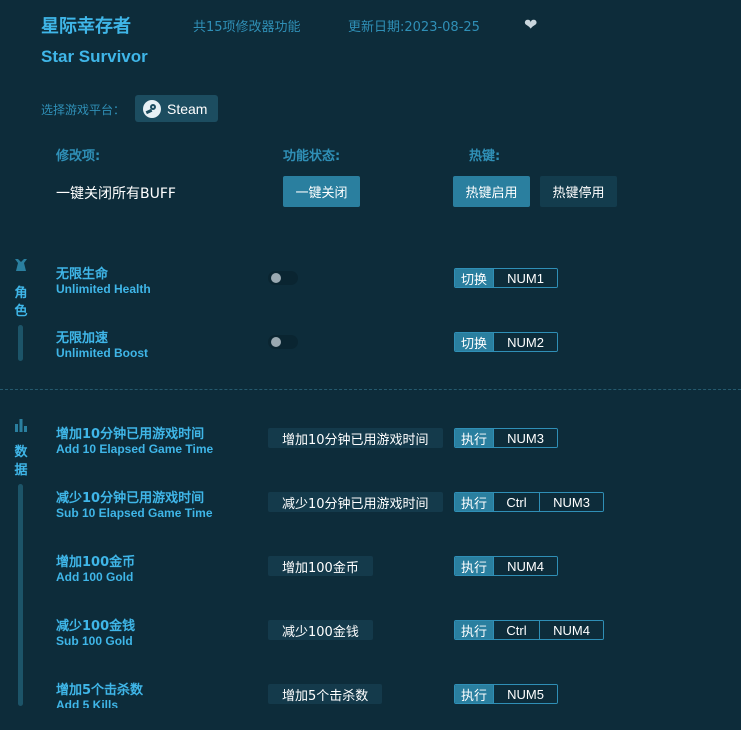 The width and height of the screenshot is (741, 730). Describe the element at coordinates (102, 353) in the screenshot. I see `item-name-en: Unlimited Boost` at that location.